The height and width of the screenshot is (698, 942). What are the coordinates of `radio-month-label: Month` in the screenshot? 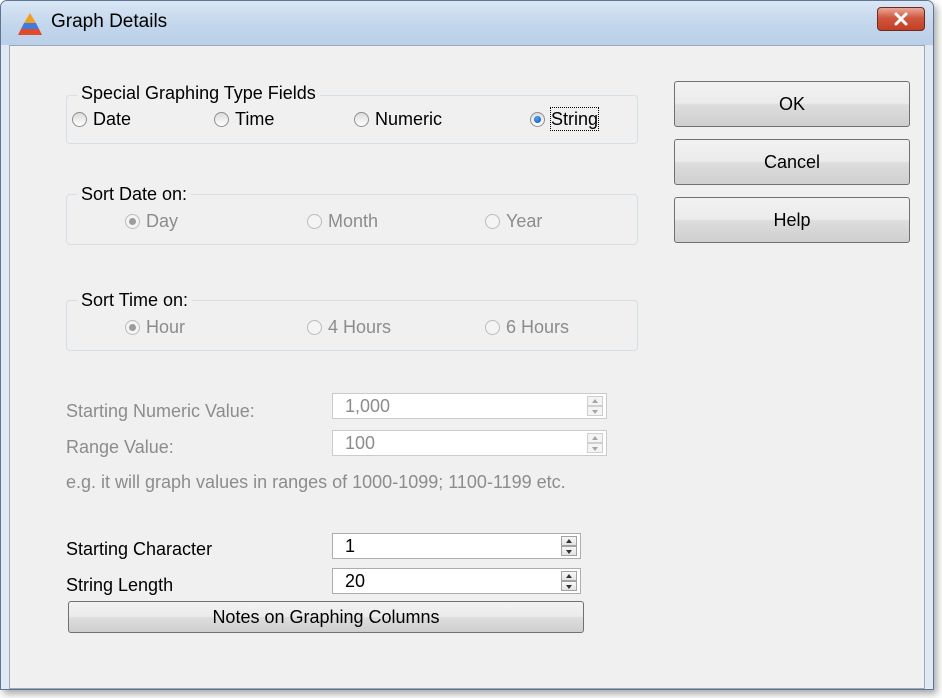 It's located at (353, 221).